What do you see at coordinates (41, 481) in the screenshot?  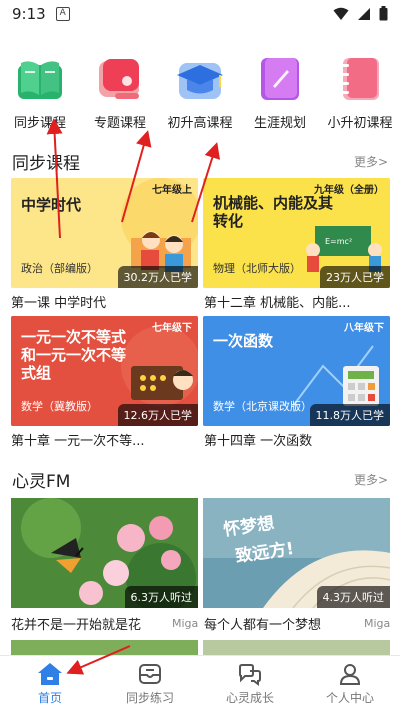 I see `section-title: 心灵FM` at bounding box center [41, 481].